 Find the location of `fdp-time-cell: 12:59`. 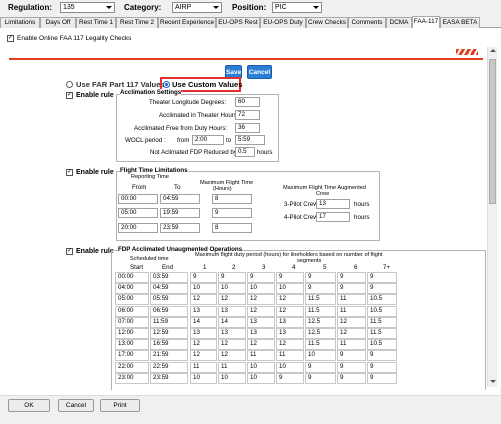

fdp-time-cell: 12:59 is located at coordinates (169, 333).